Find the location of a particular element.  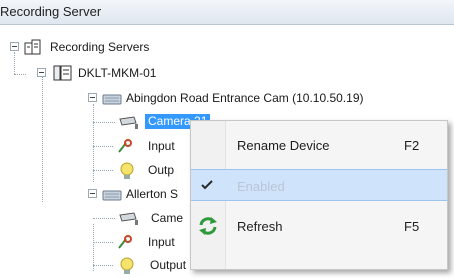

menu-item-shortcut: F2 is located at coordinates (412, 145).